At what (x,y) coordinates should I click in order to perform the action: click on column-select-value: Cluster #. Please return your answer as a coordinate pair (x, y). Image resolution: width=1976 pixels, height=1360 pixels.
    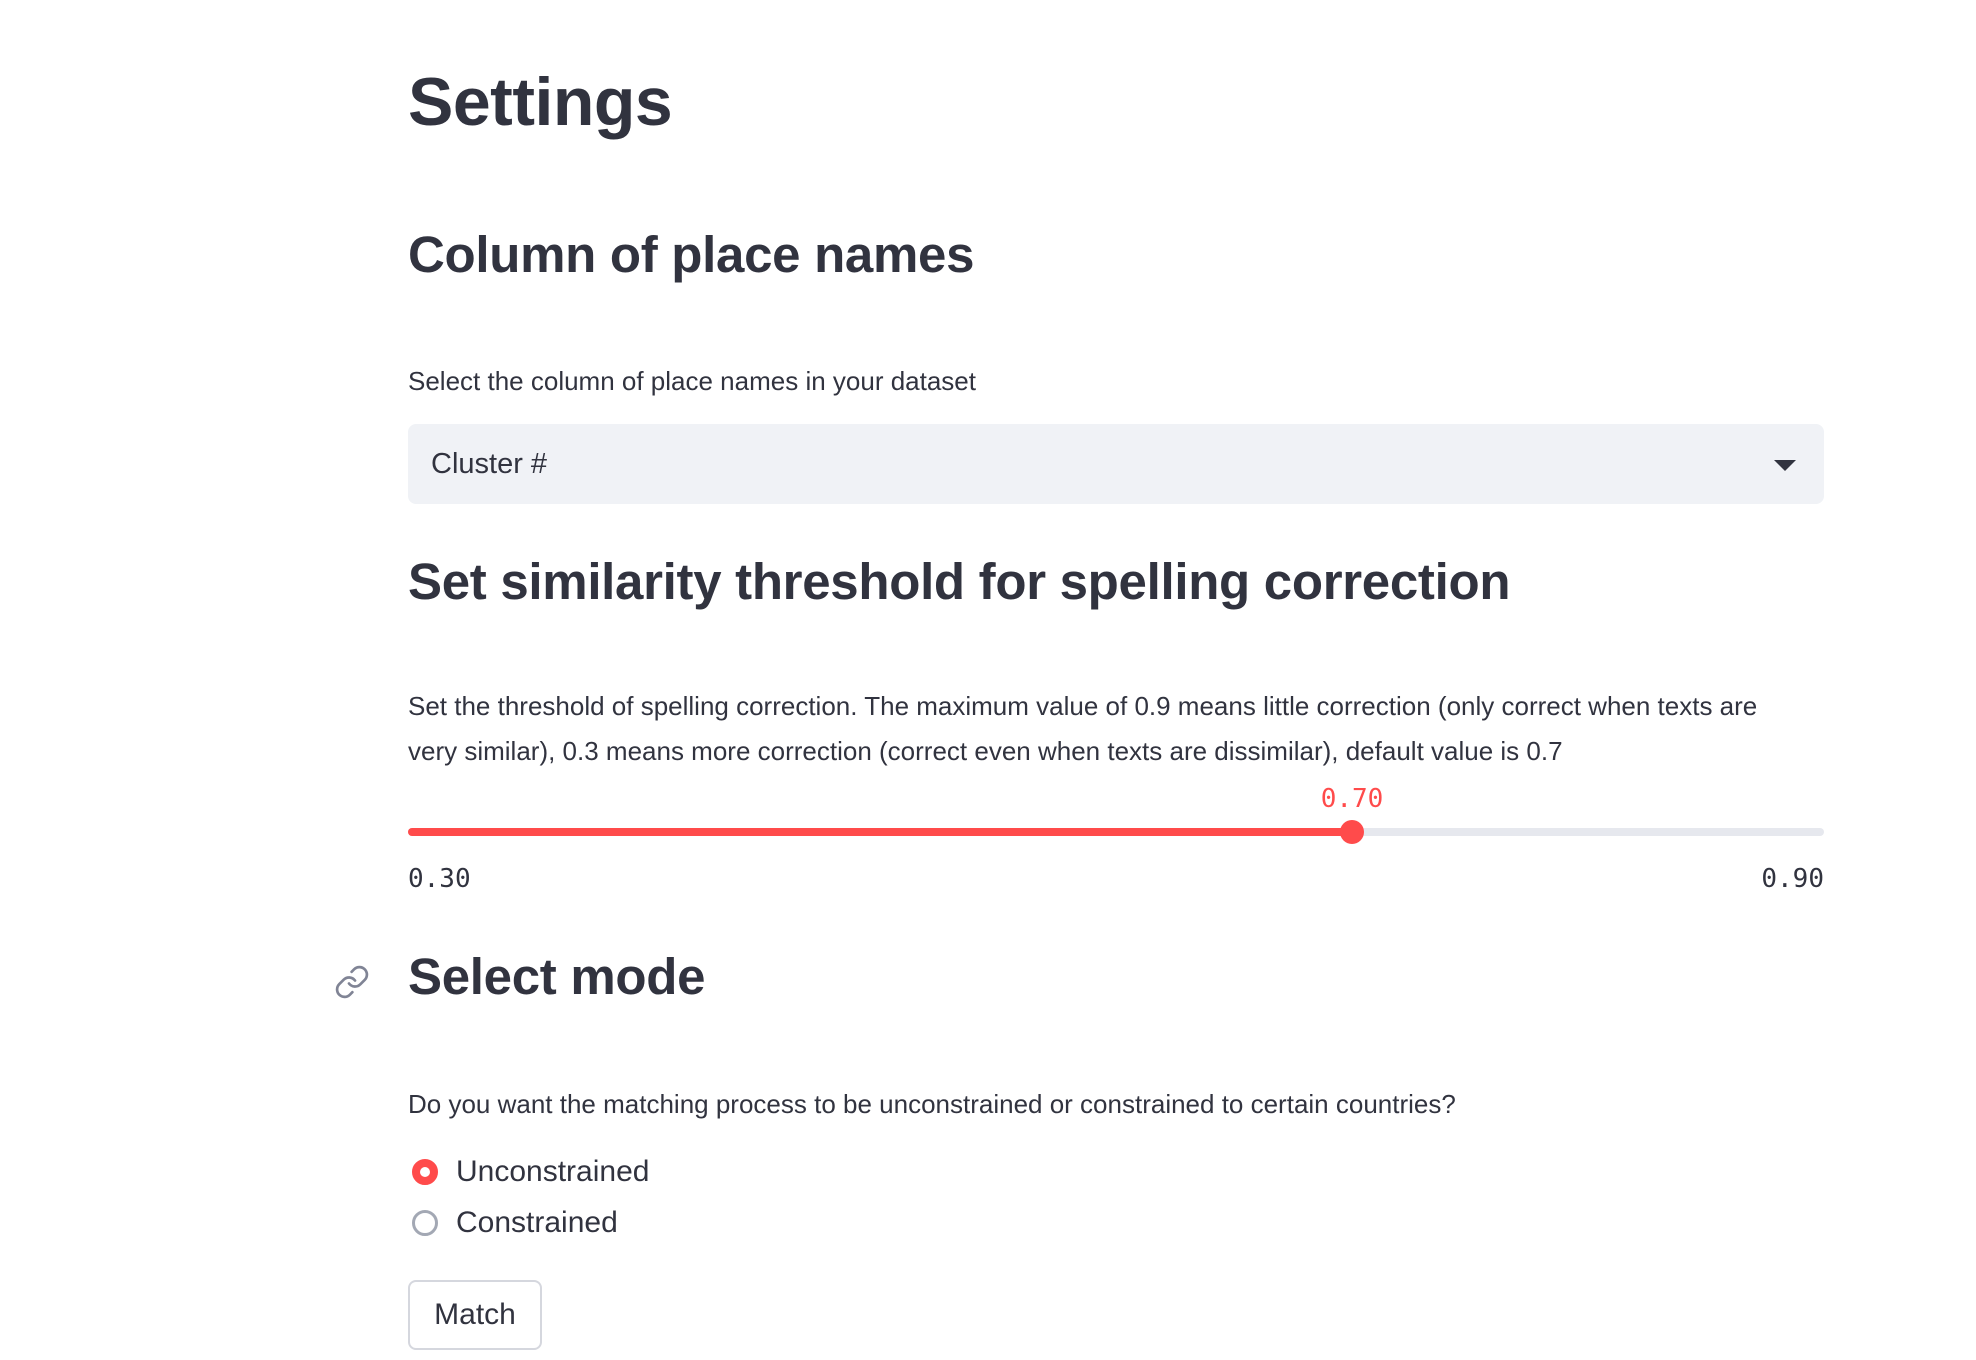
    Looking at the image, I should click on (489, 464).